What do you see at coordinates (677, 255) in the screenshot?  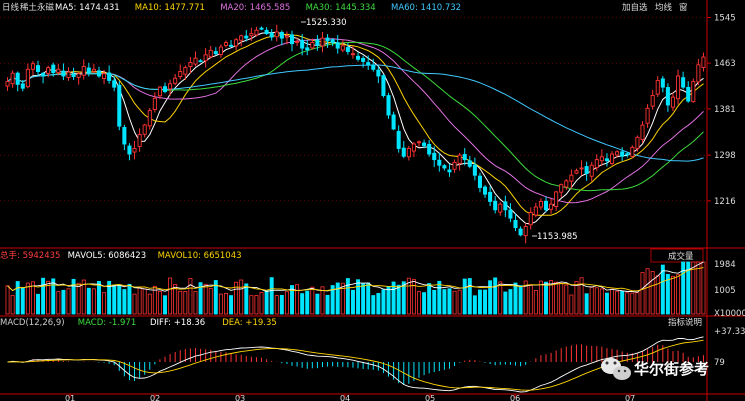 I see `volume-tab: 成交量` at bounding box center [677, 255].